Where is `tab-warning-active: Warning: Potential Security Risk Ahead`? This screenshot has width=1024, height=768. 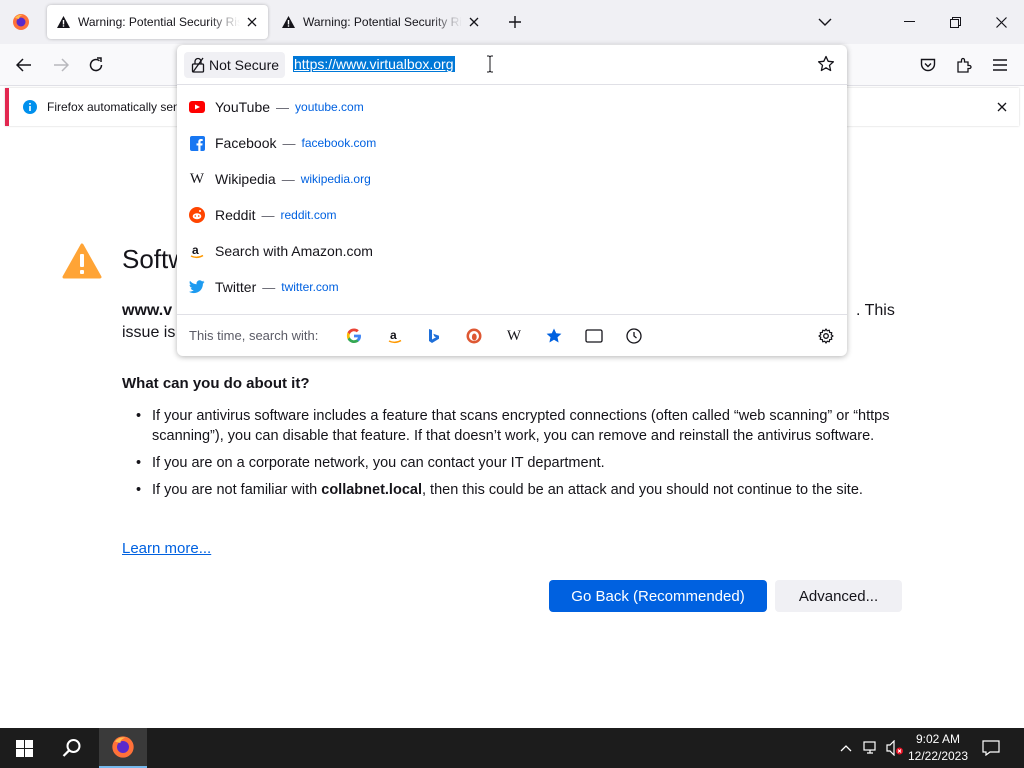
tab-warning-active: Warning: Potential Security Risk Ahead is located at coordinates (157, 22).